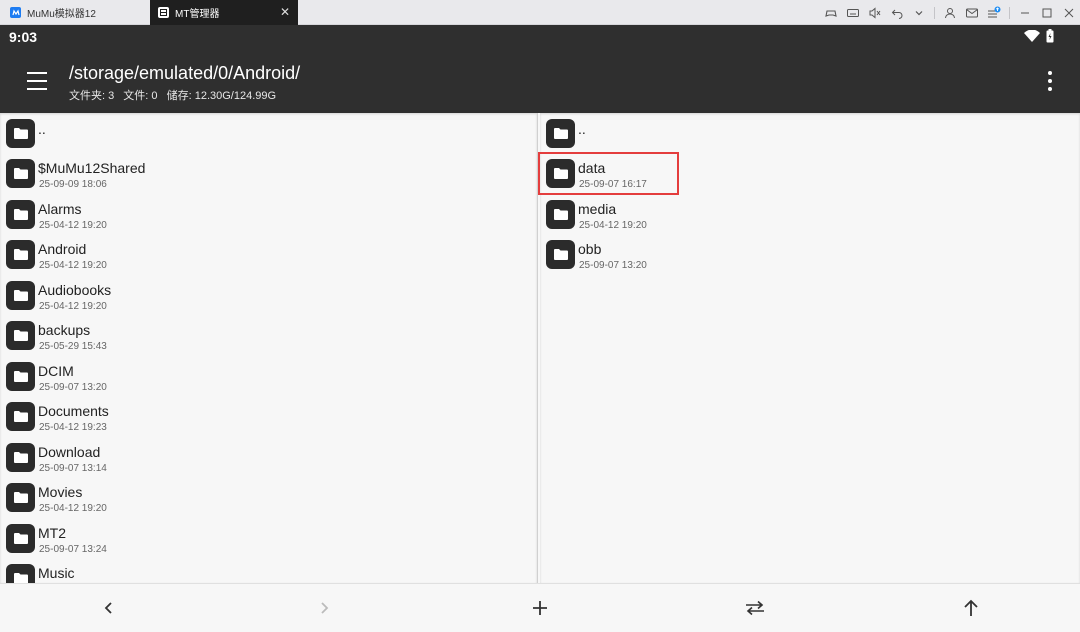  I want to click on file-name: Audiobooks, so click(75, 290).